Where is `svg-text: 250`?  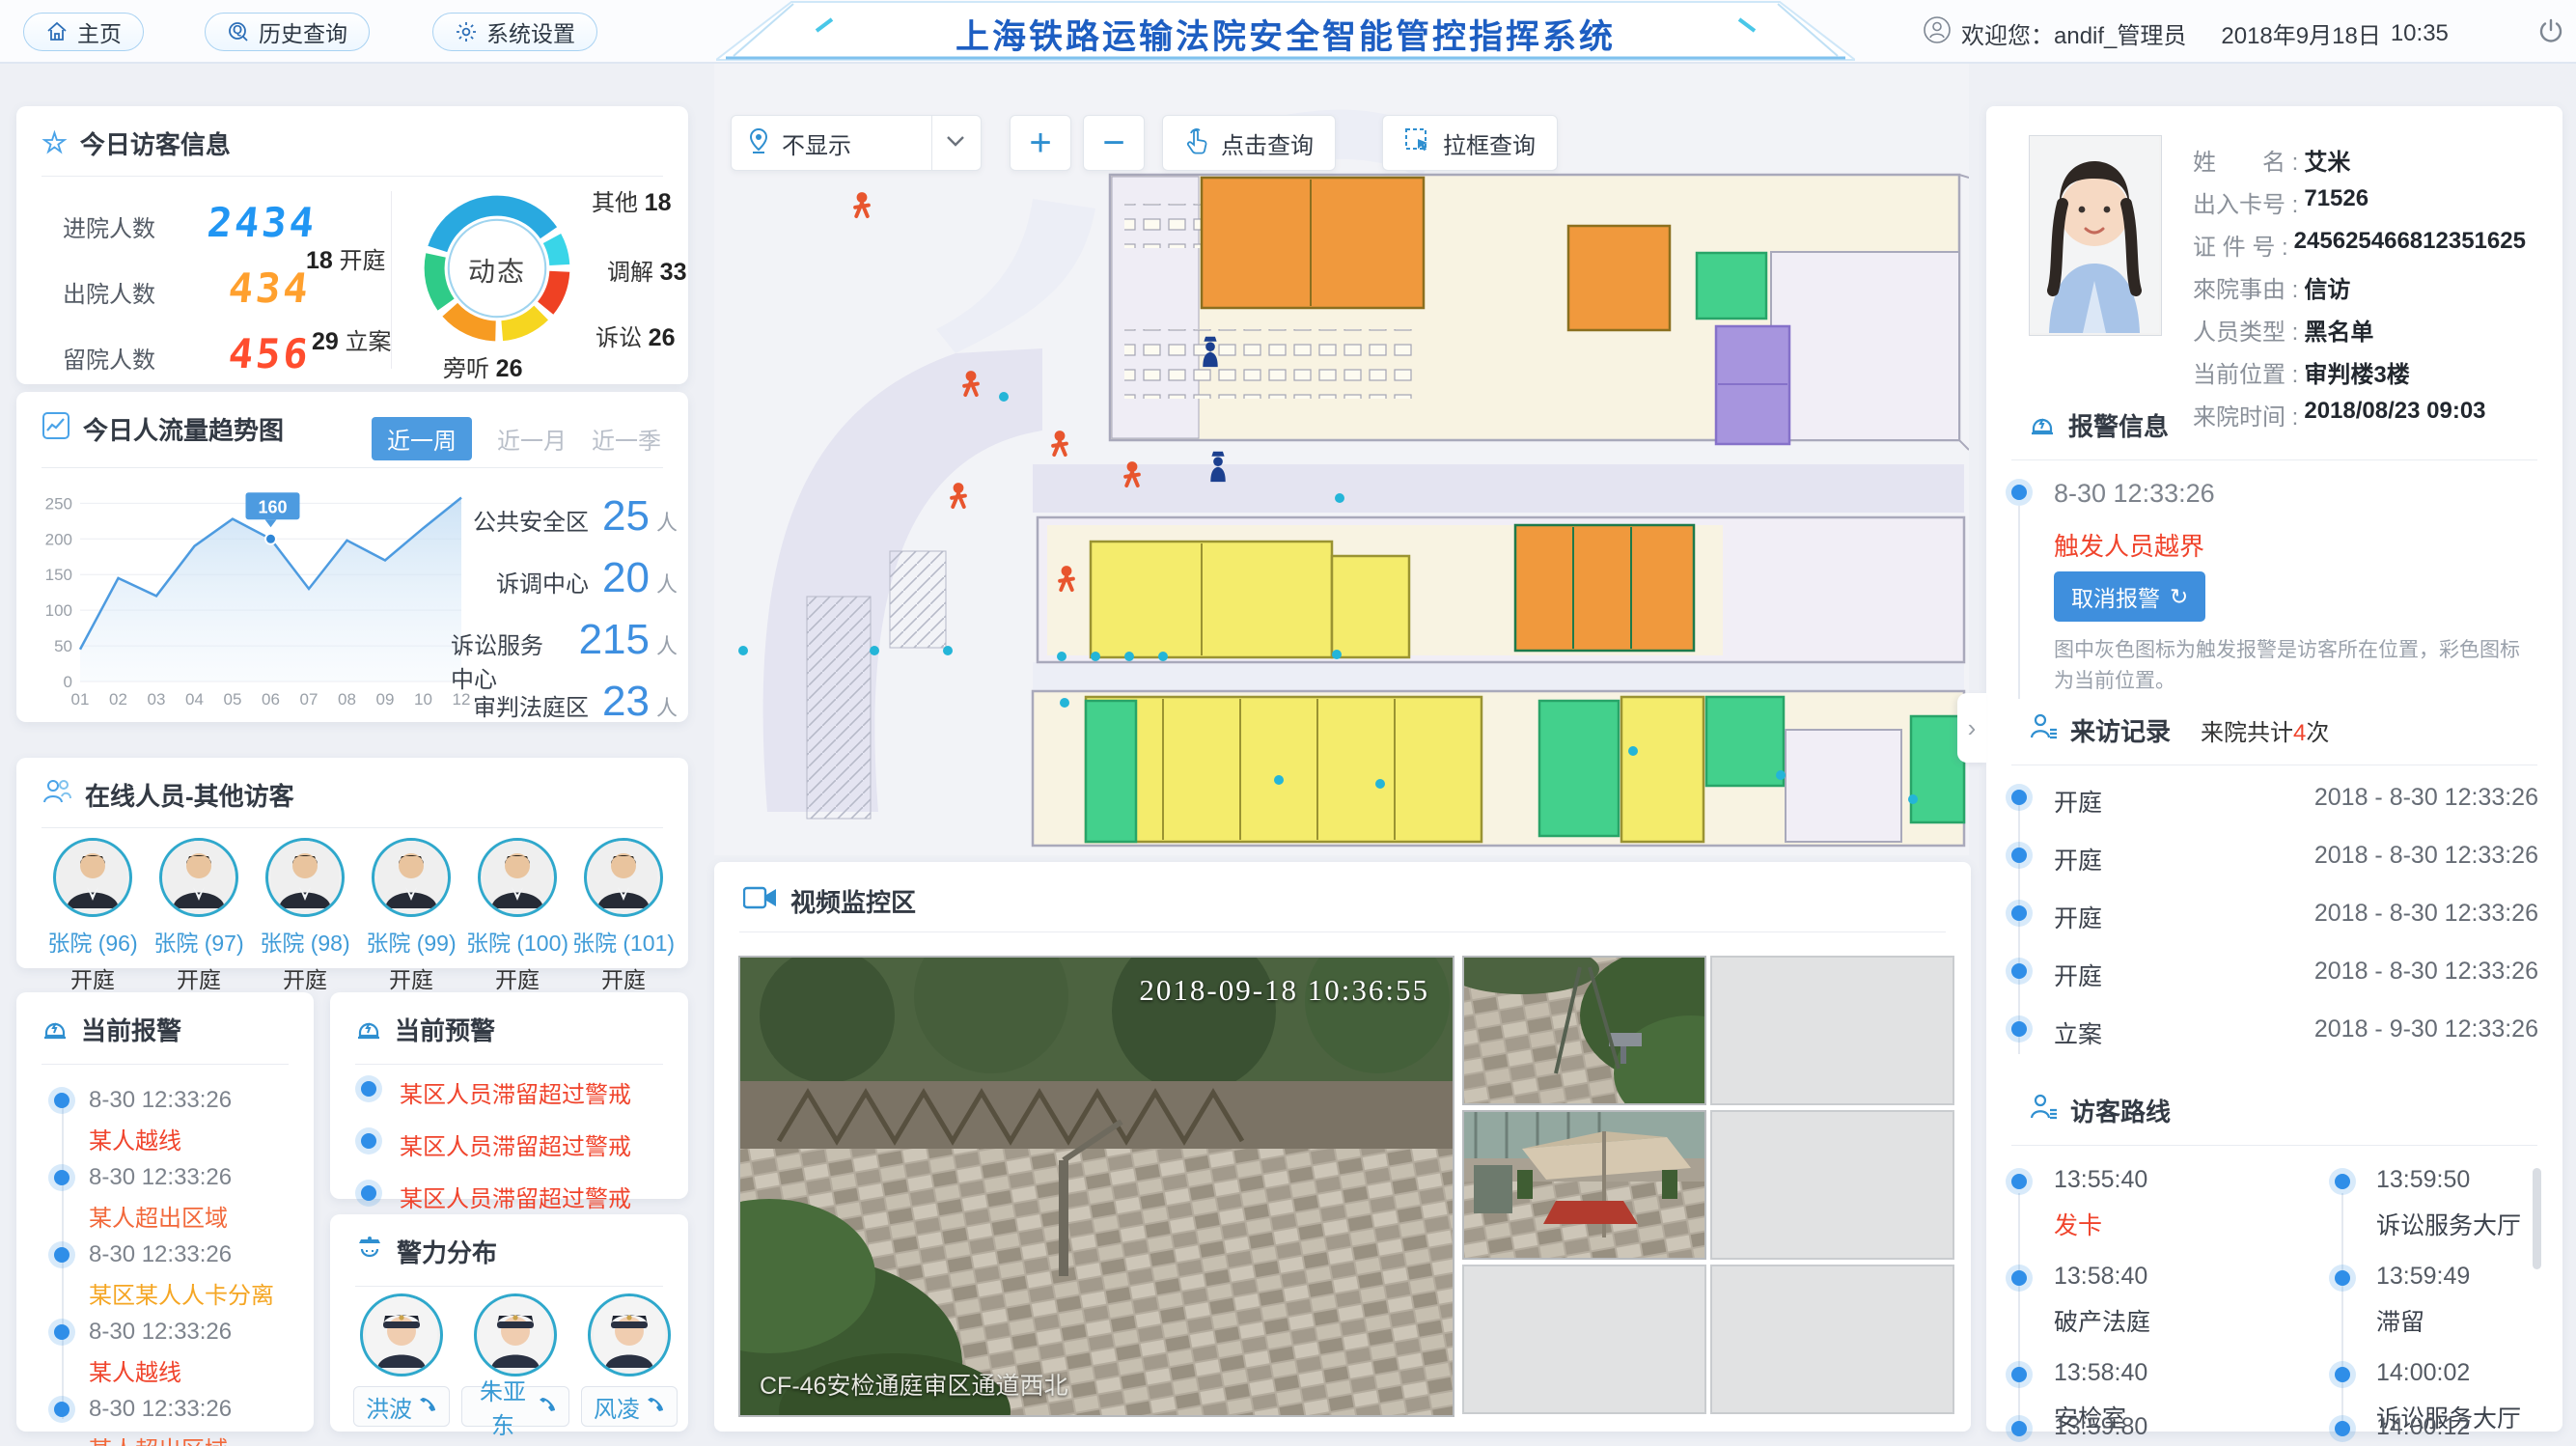
svg-text: 250 is located at coordinates (58, 503).